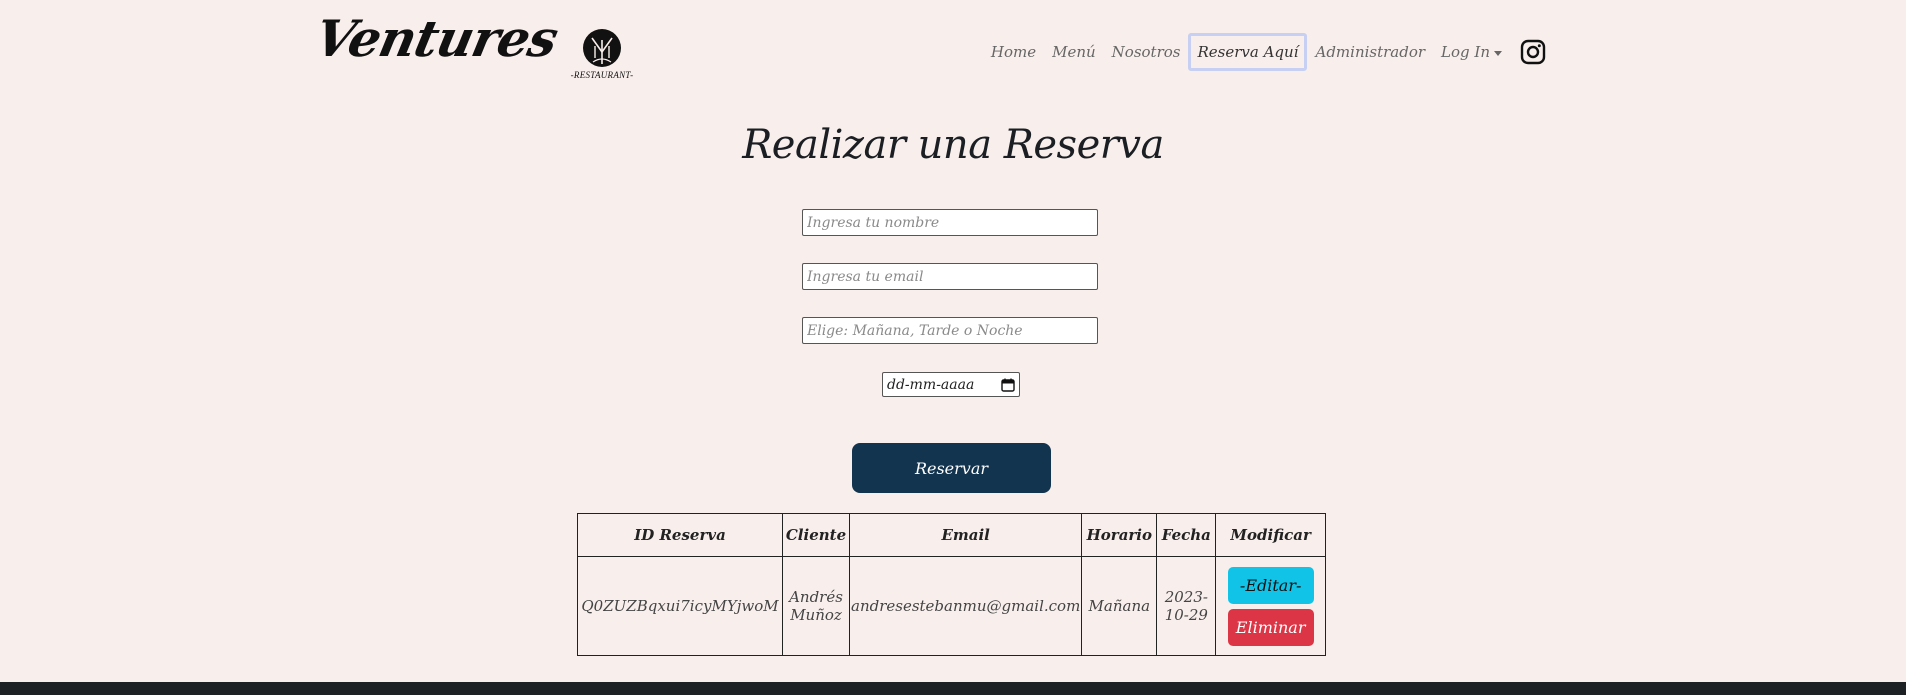 The height and width of the screenshot is (695, 1906). Describe the element at coordinates (965, 535) in the screenshot. I see `header-email: Email` at that location.